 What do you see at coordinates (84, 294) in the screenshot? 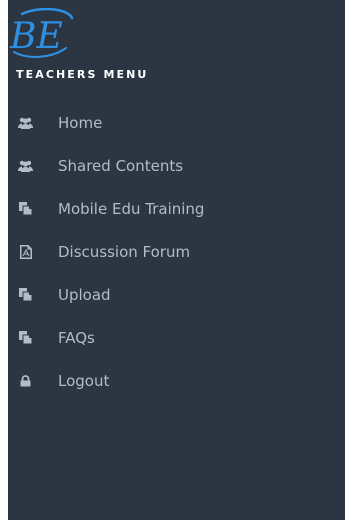
I see `sidebar-item-label: Upload` at bounding box center [84, 294].